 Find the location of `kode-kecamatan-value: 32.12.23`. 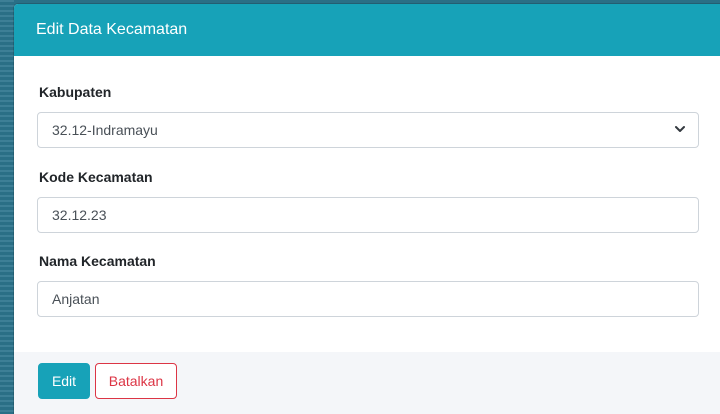

kode-kecamatan-value: 32.12.23 is located at coordinates (79, 215).